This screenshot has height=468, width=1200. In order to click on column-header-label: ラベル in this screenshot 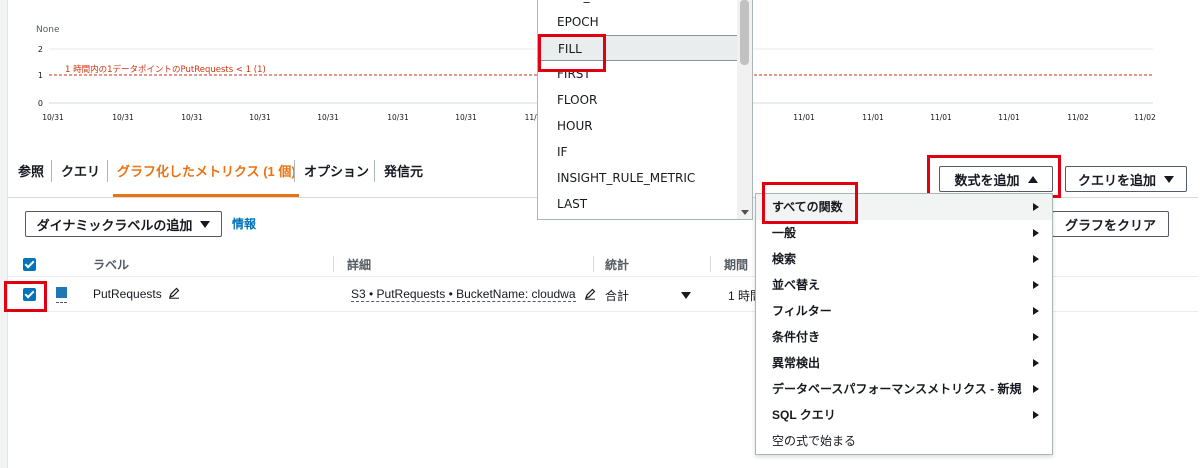, I will do `click(111, 264)`.